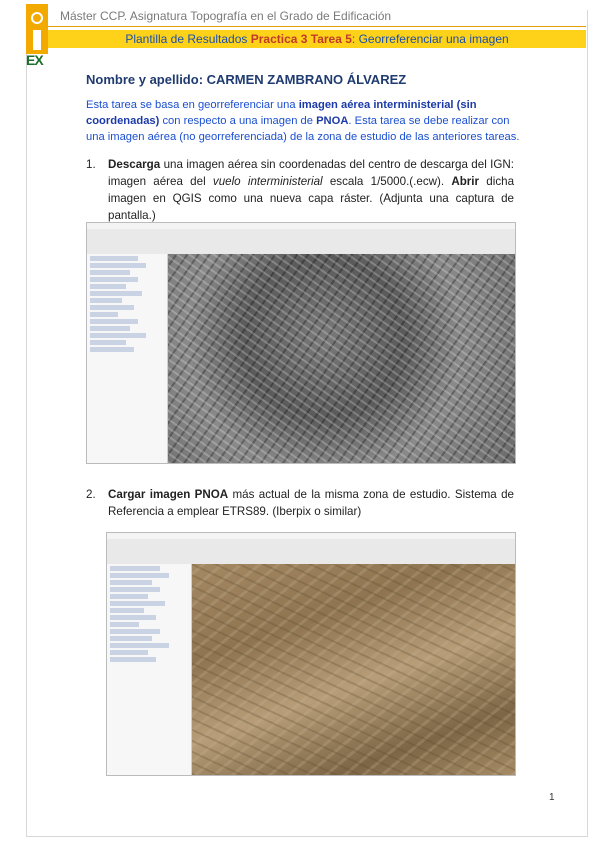 The width and height of the screenshot is (599, 848). What do you see at coordinates (301, 39) in the screenshot?
I see `banner-task: Practica 3 Tarea 5` at bounding box center [301, 39].